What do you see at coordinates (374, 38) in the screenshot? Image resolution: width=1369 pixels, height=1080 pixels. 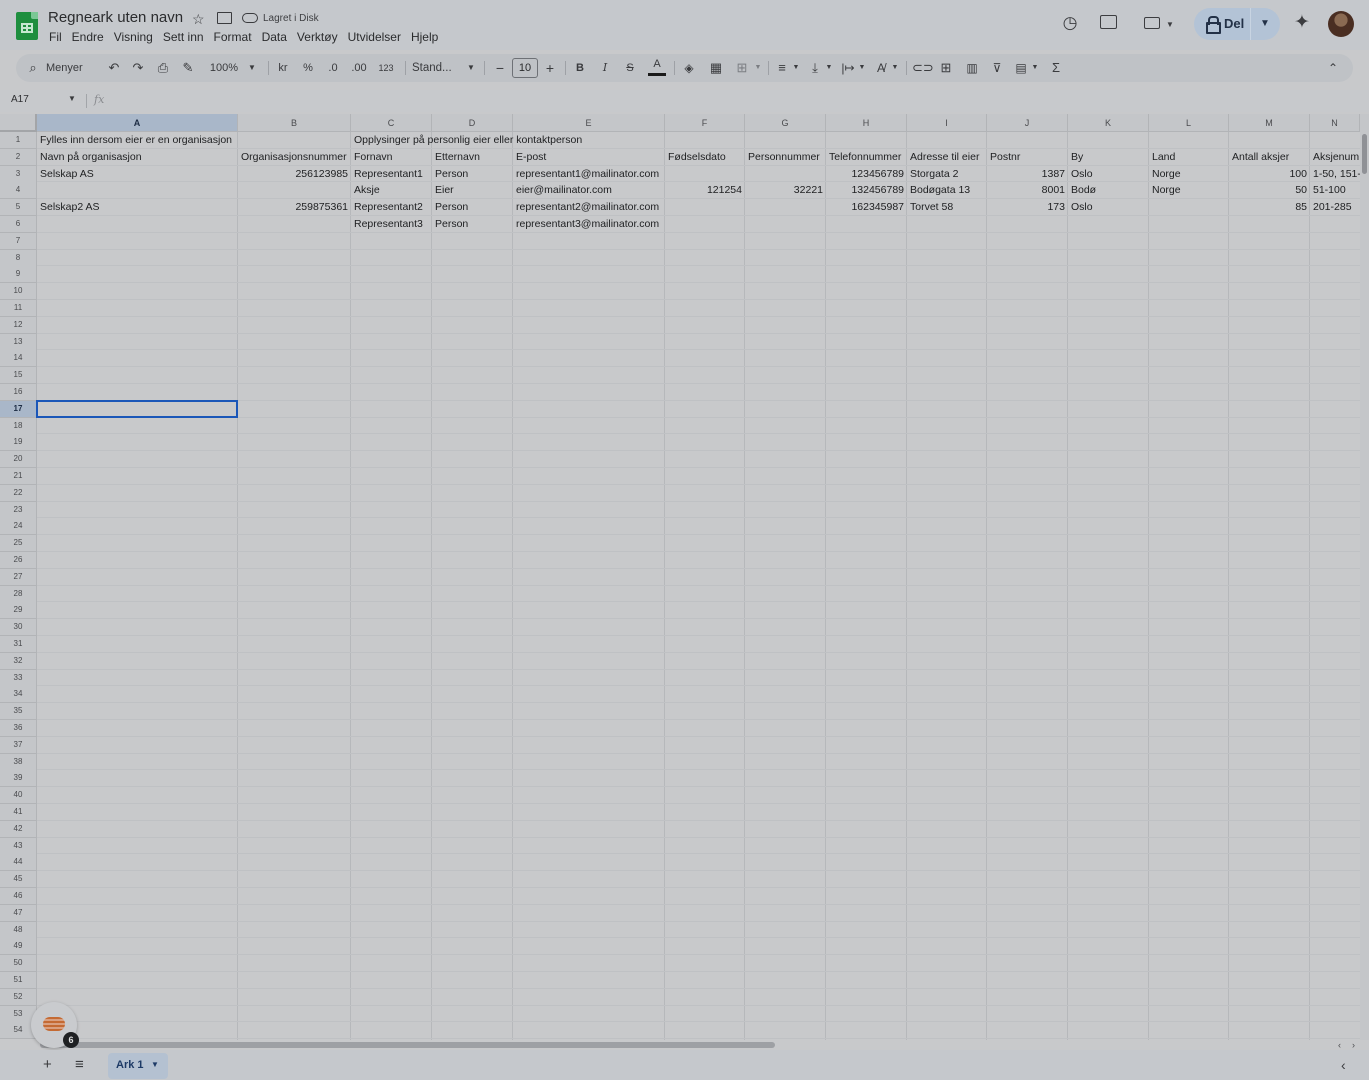 I see `menu-item: Utvidelser` at bounding box center [374, 38].